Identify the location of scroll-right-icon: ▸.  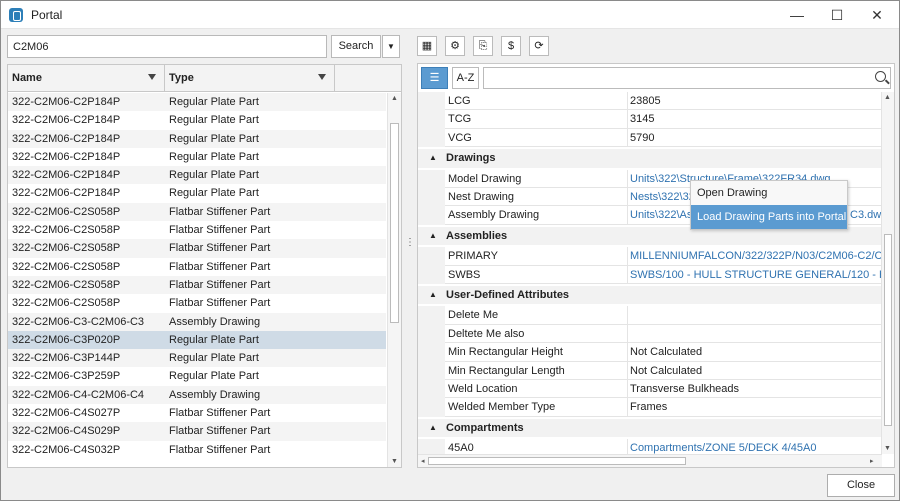
(872, 461).